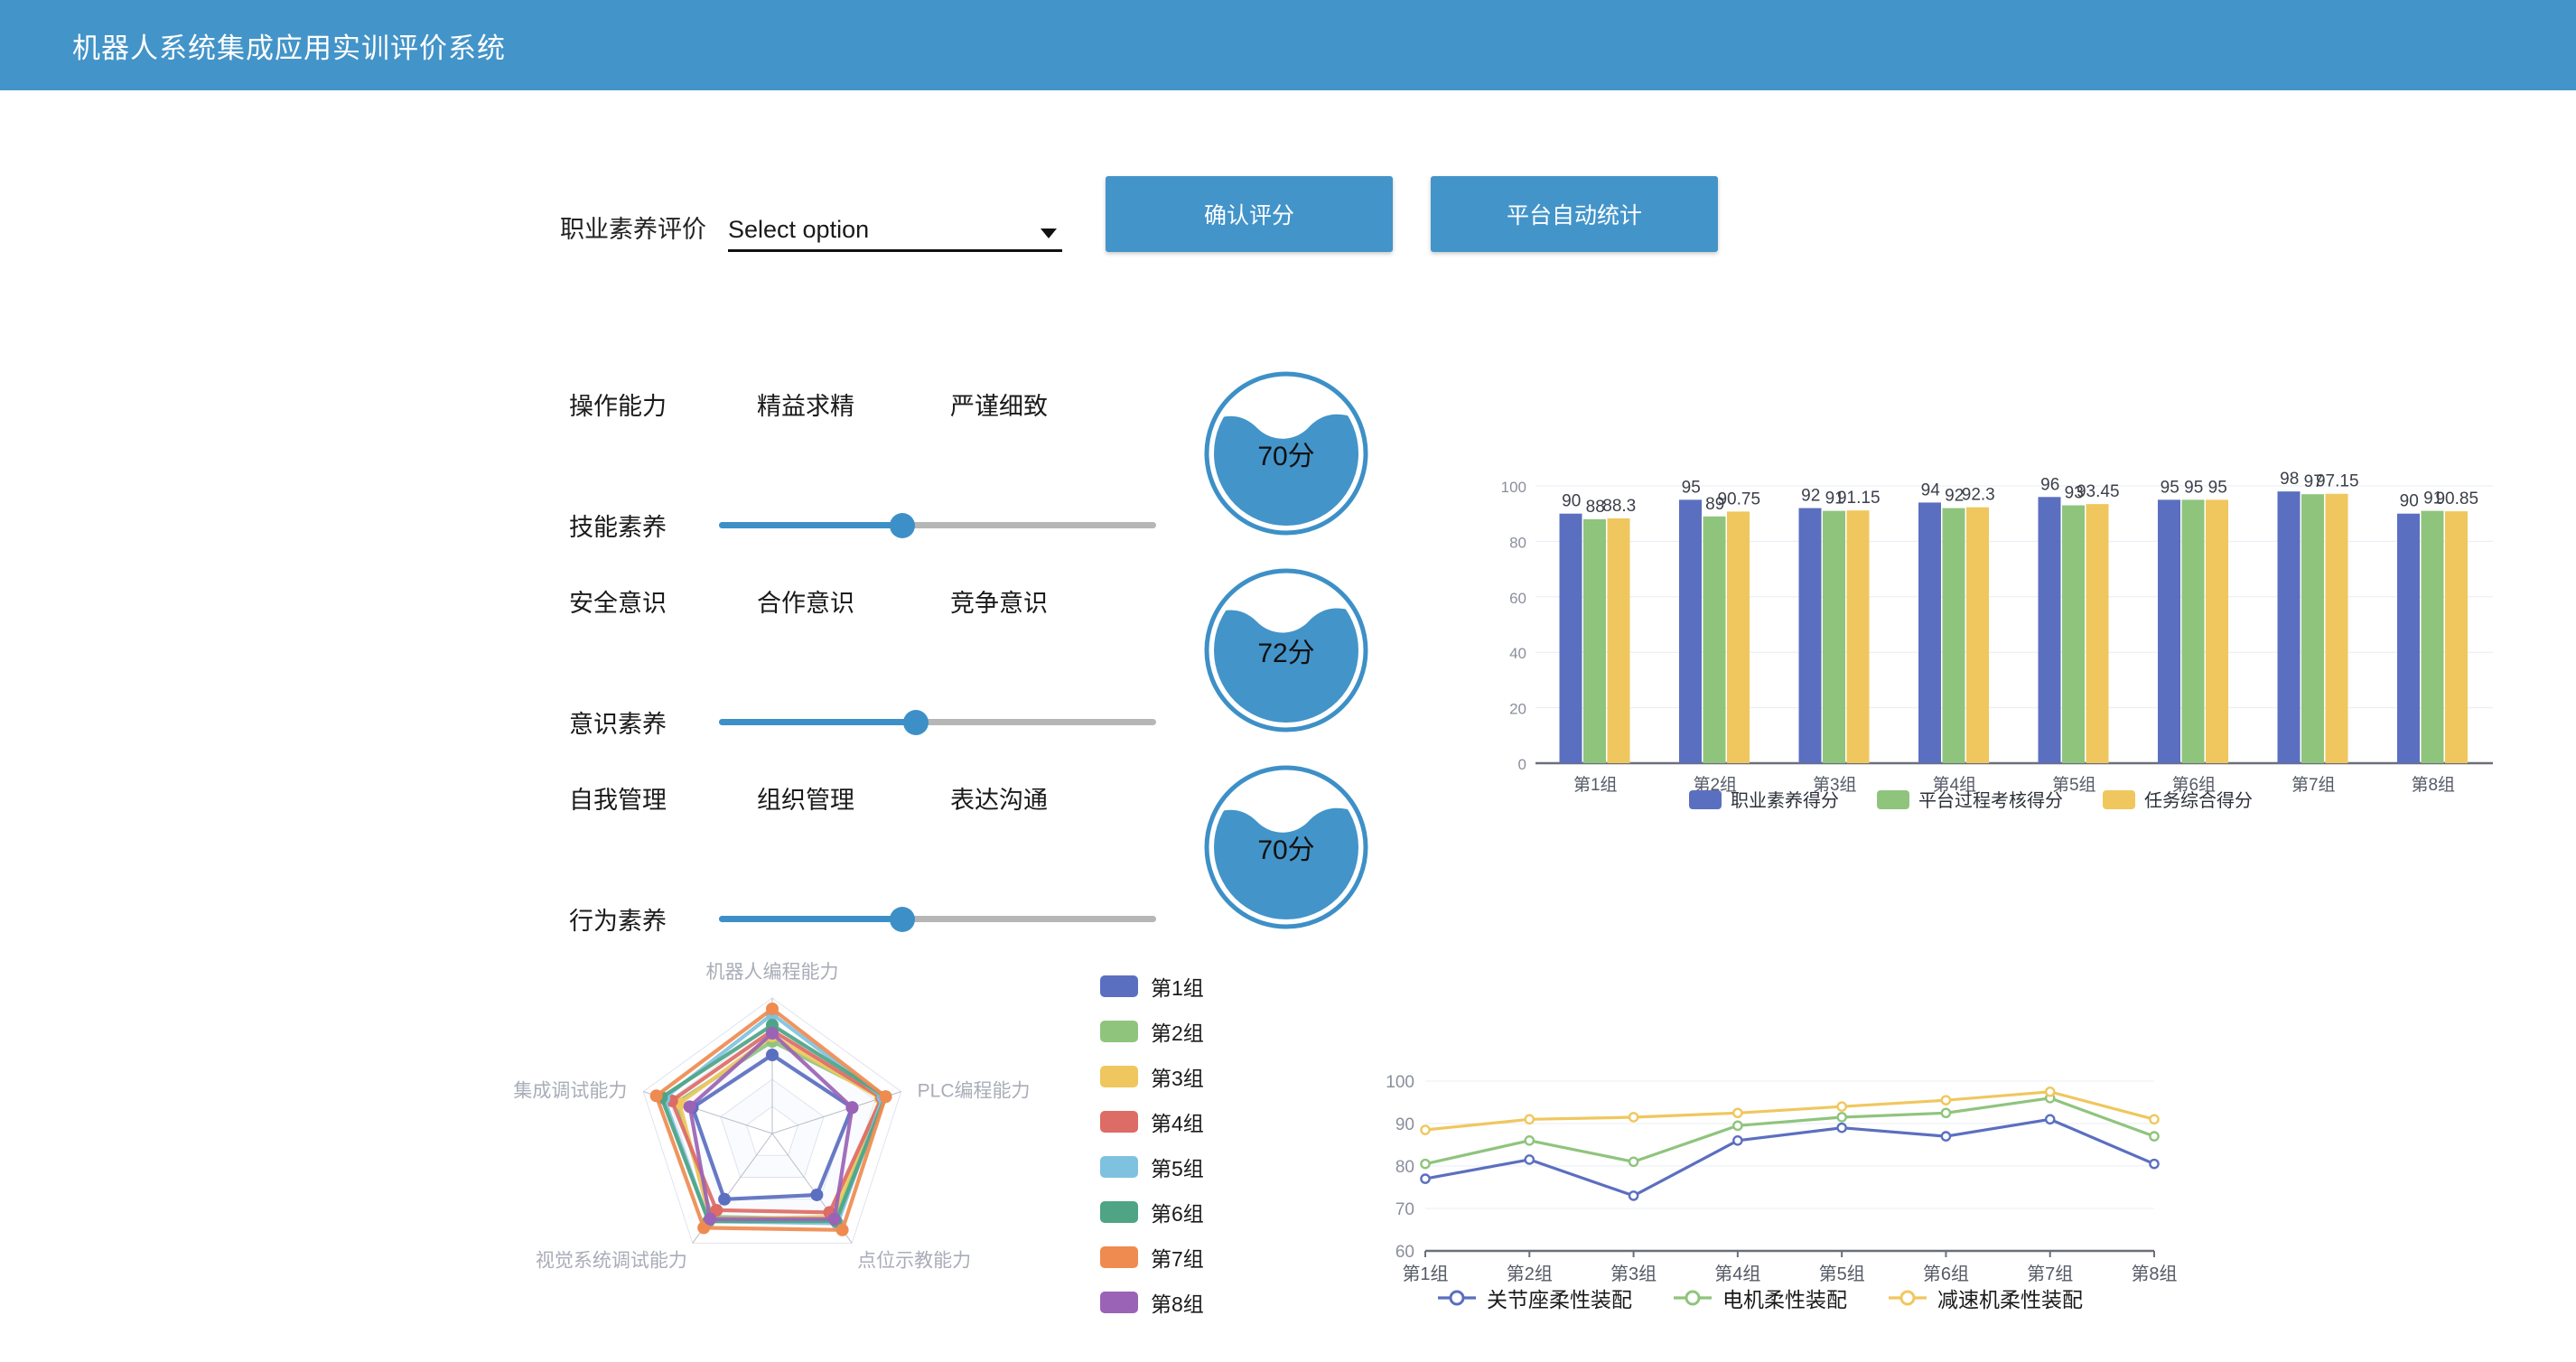  I want to click on tag-label: 组织管理, so click(805, 800).